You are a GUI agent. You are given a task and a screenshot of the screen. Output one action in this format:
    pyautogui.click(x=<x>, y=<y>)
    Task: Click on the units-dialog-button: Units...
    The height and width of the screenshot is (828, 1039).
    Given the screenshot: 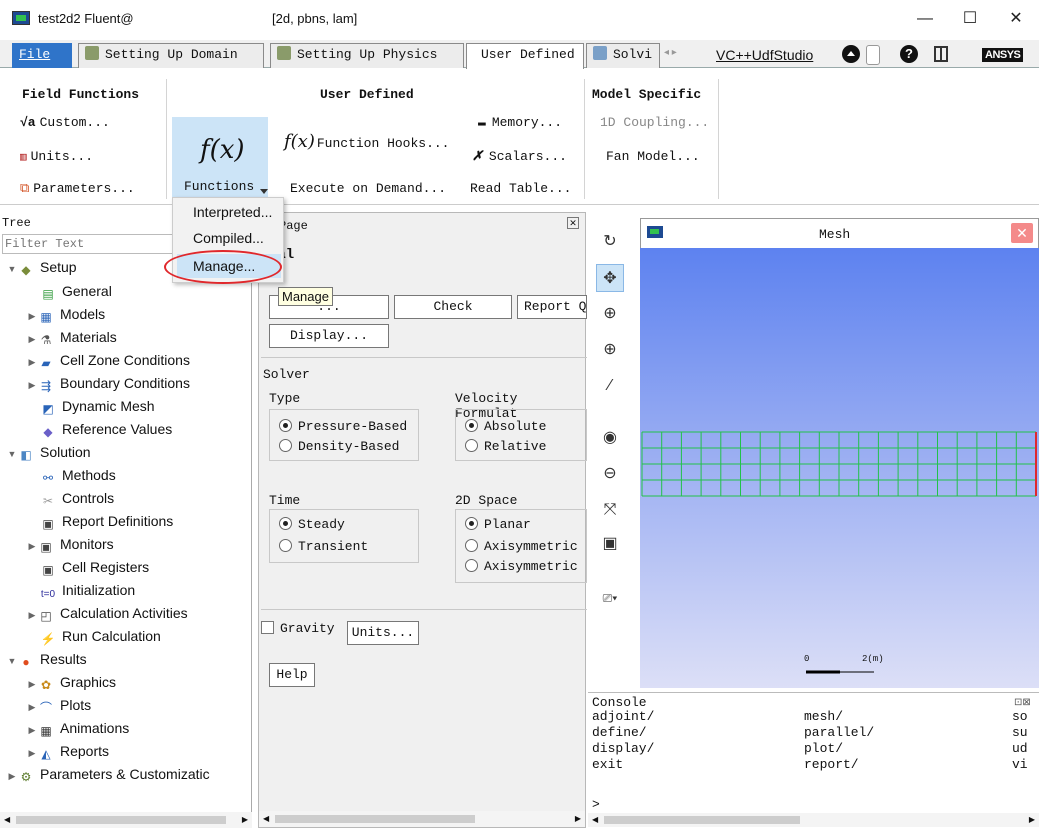 What is the action you would take?
    pyautogui.click(x=383, y=633)
    